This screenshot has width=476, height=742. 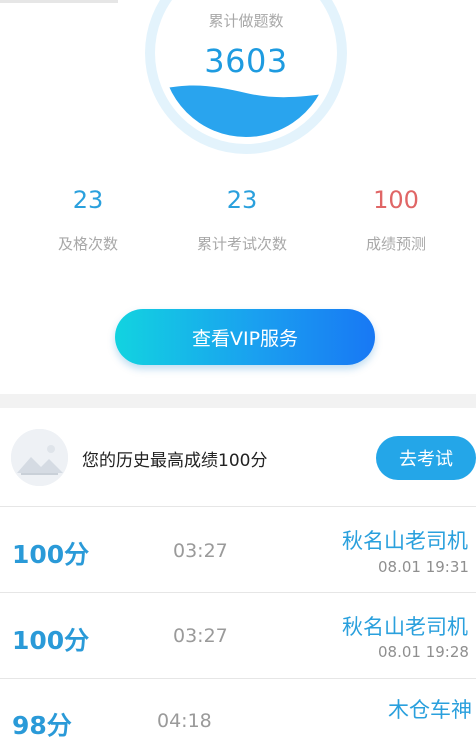 What do you see at coordinates (238, 401) in the screenshot?
I see `section-divider` at bounding box center [238, 401].